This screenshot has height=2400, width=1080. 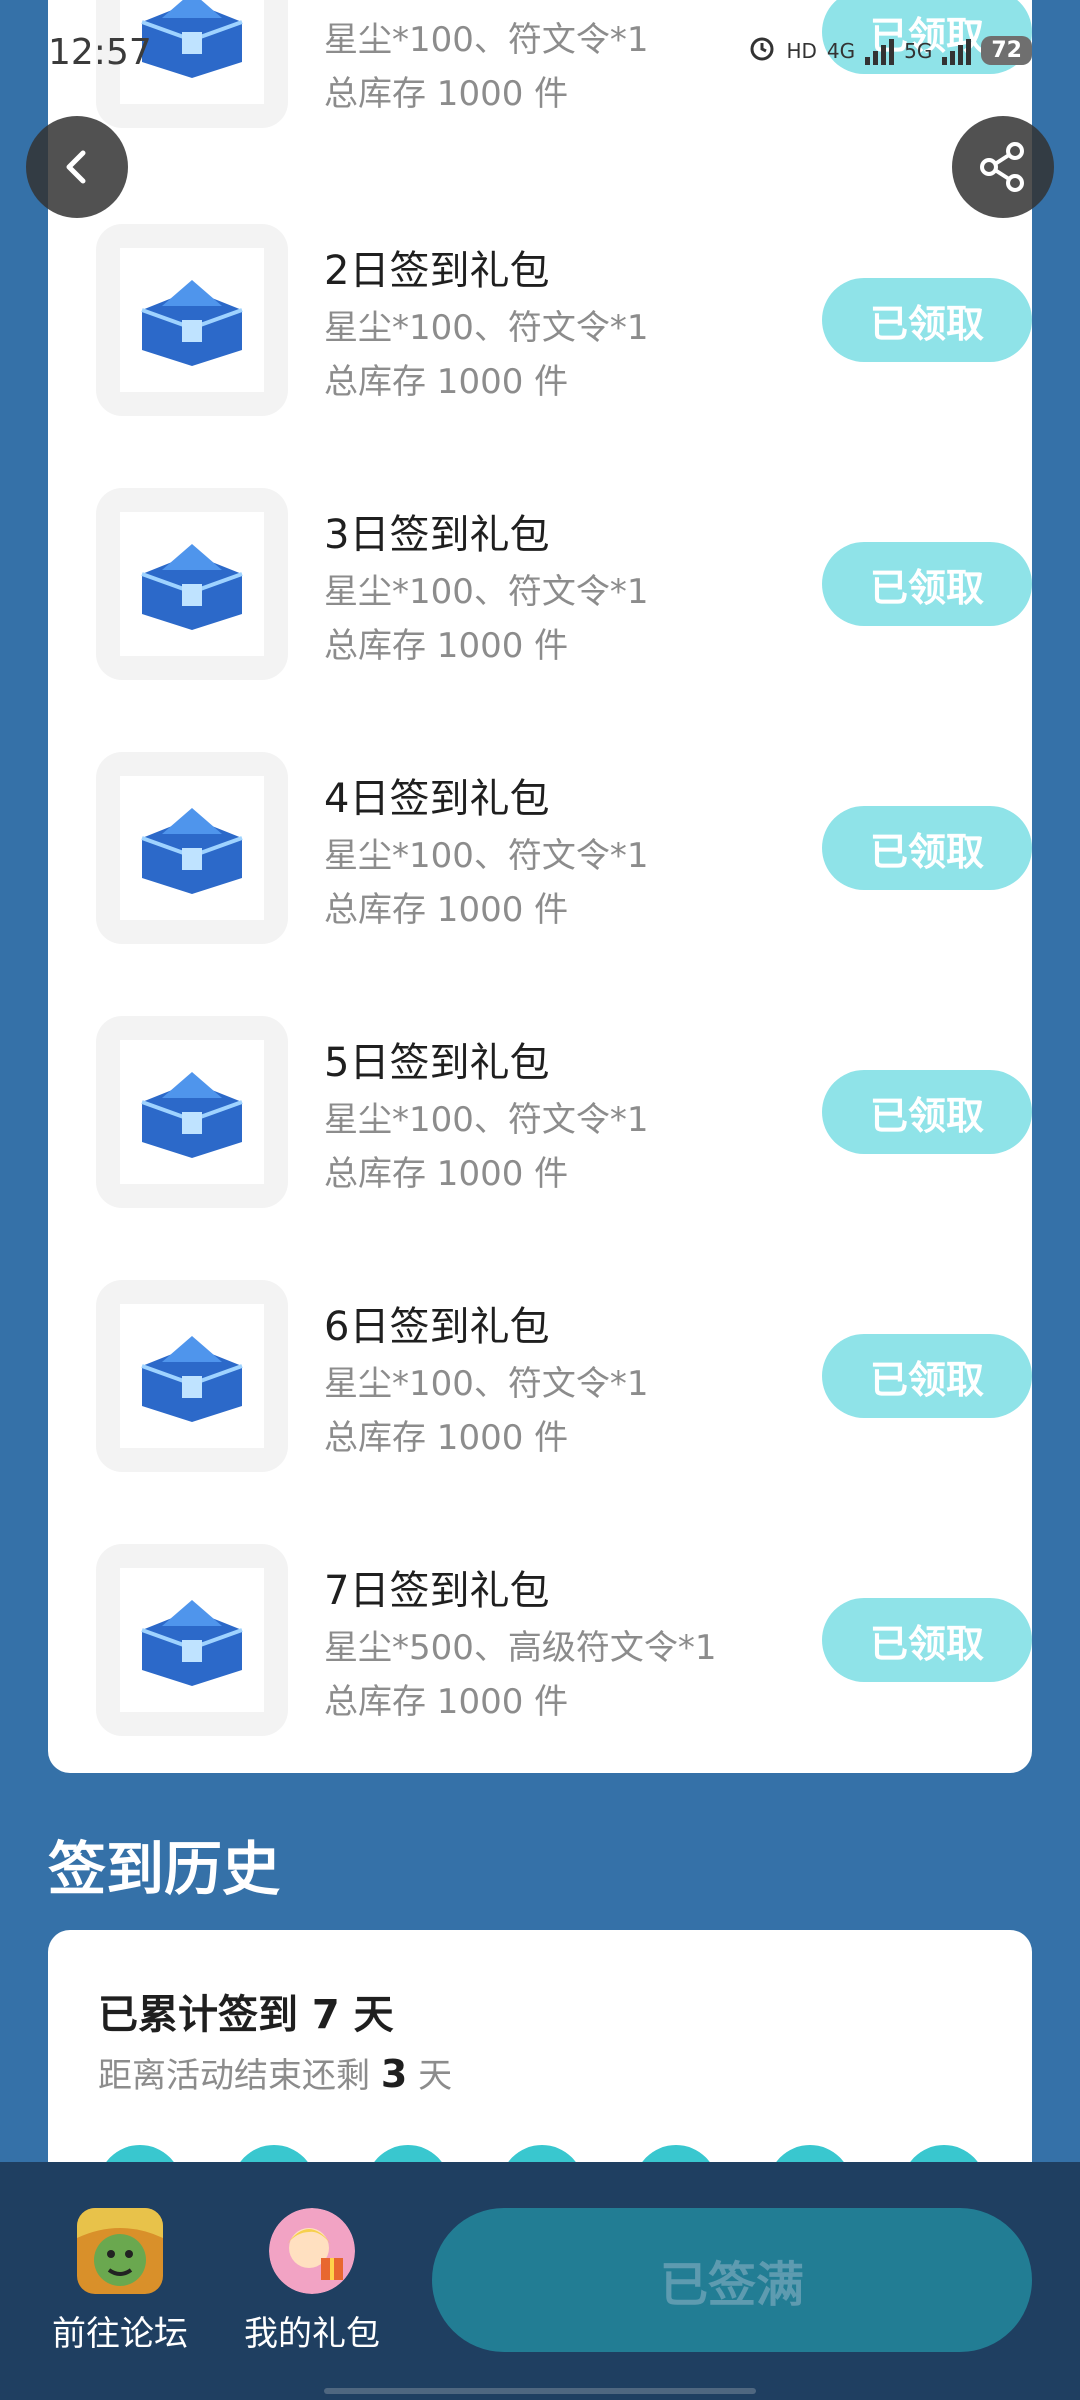 I want to click on signal-icon, so click(x=880, y=51).